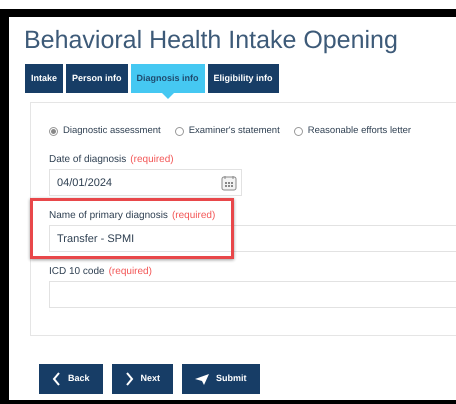 This screenshot has height=404, width=456. I want to click on field-value: 04/01/2024, so click(84, 183).